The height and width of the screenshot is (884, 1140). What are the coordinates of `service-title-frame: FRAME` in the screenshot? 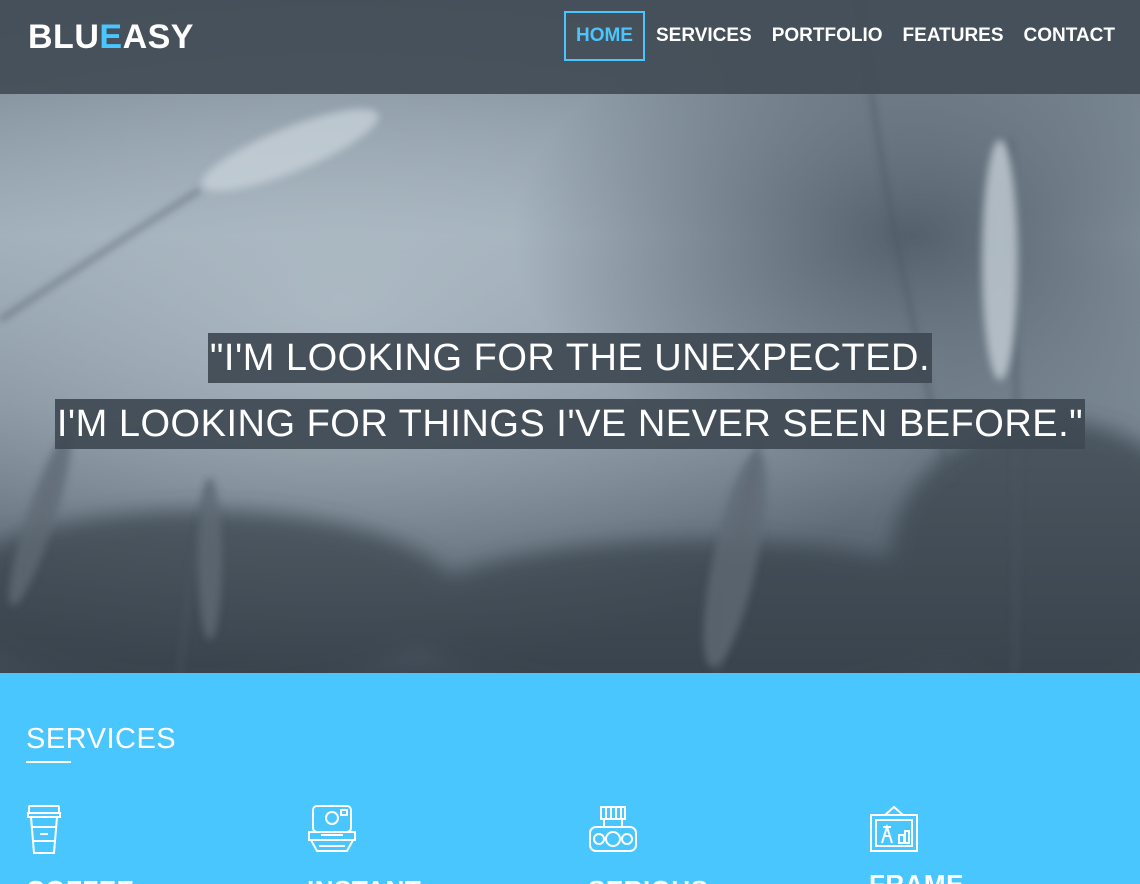 It's located at (916, 876).